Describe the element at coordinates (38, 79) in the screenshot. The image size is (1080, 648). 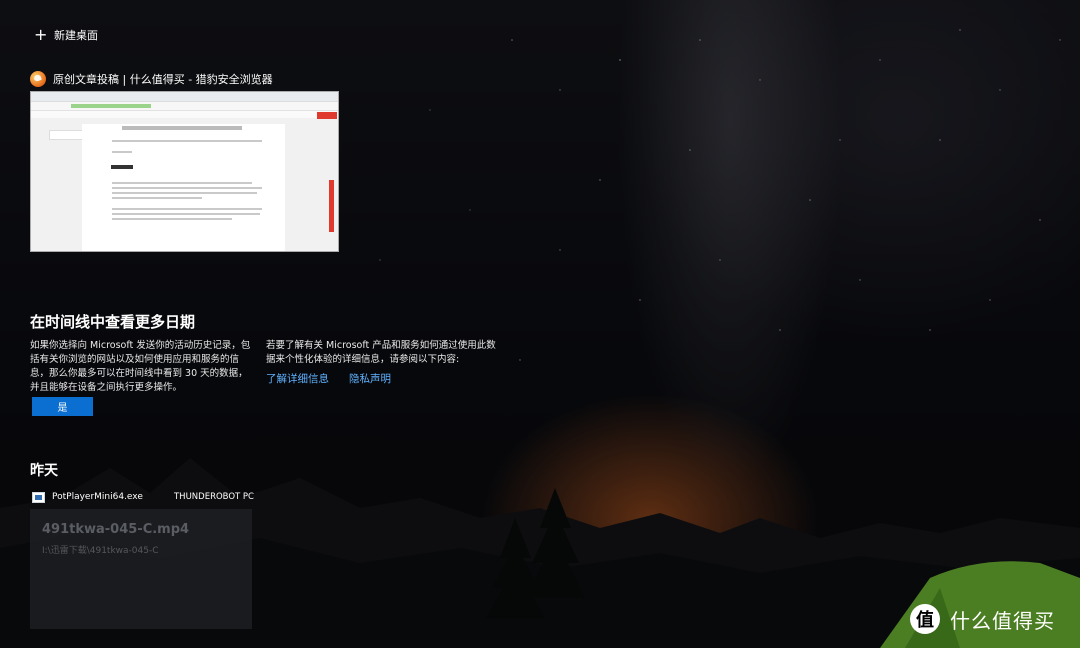
I see `browser-icon` at that location.